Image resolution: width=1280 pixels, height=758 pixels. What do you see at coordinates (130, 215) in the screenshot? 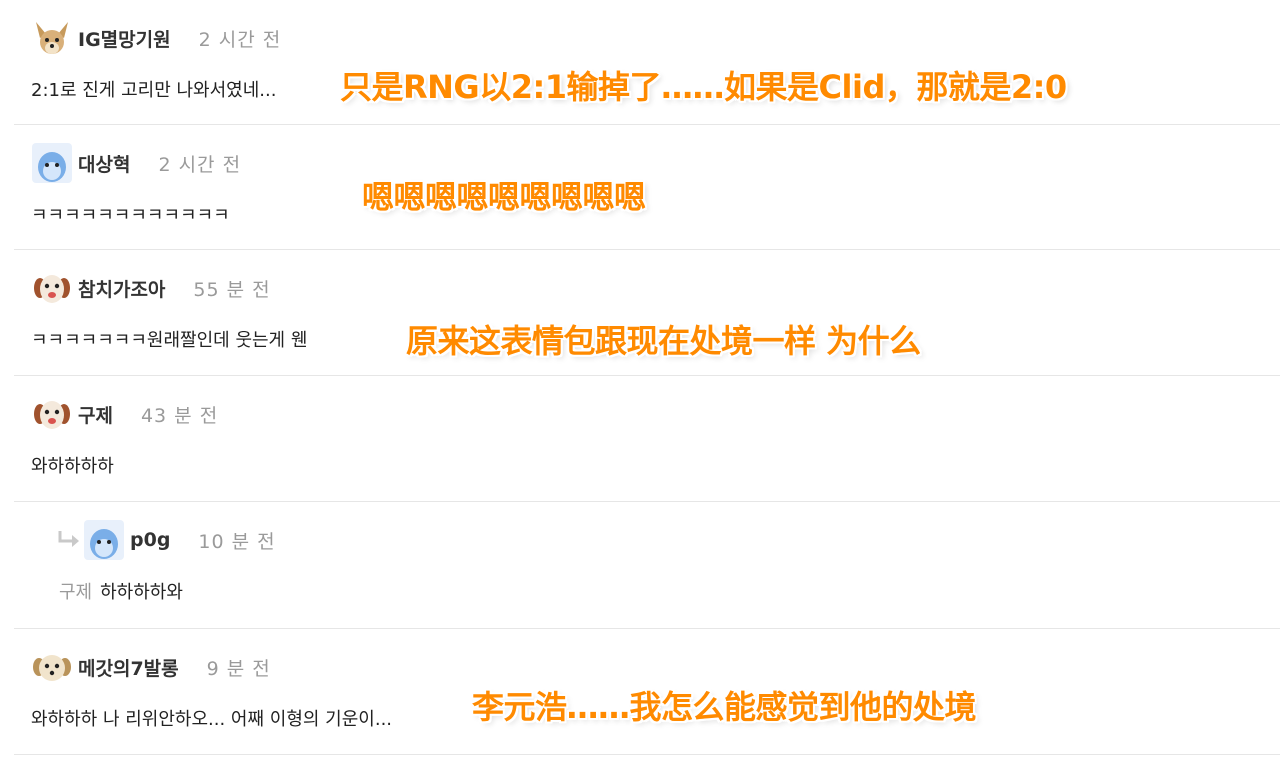
I see `comment-text: ㅋㅋㅋㅋㅋㅋㅋㅋㅋㅋㅋㅋ` at bounding box center [130, 215].